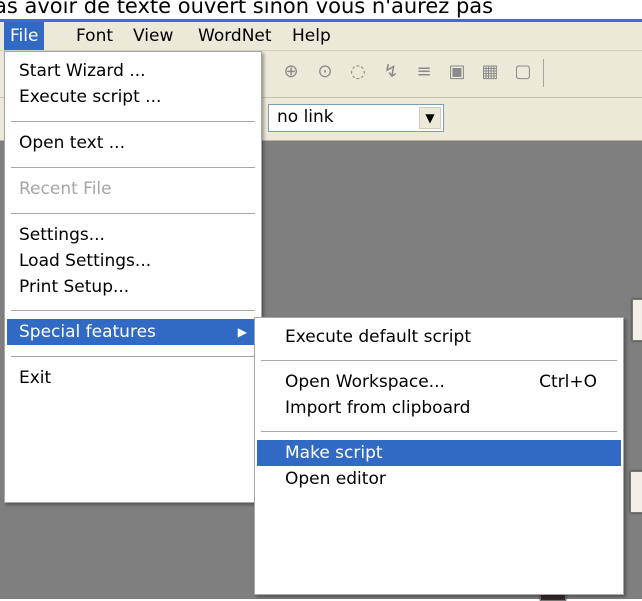  Describe the element at coordinates (133, 378) in the screenshot. I see `menu-item-exit: Exit` at that location.